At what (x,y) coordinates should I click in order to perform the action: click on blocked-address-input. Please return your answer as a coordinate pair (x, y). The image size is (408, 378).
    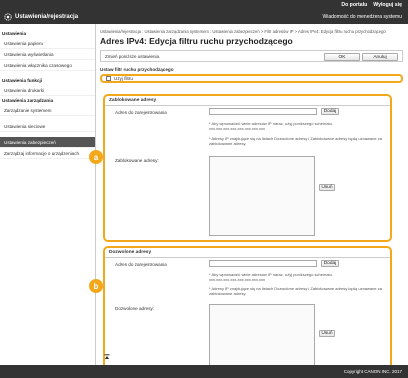
    Looking at the image, I should click on (263, 111).